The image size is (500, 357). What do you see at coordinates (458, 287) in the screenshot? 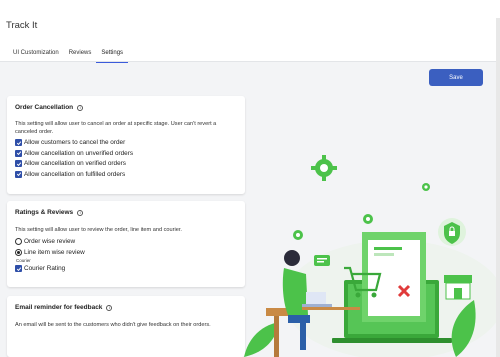
I see `store-icon` at bounding box center [458, 287].